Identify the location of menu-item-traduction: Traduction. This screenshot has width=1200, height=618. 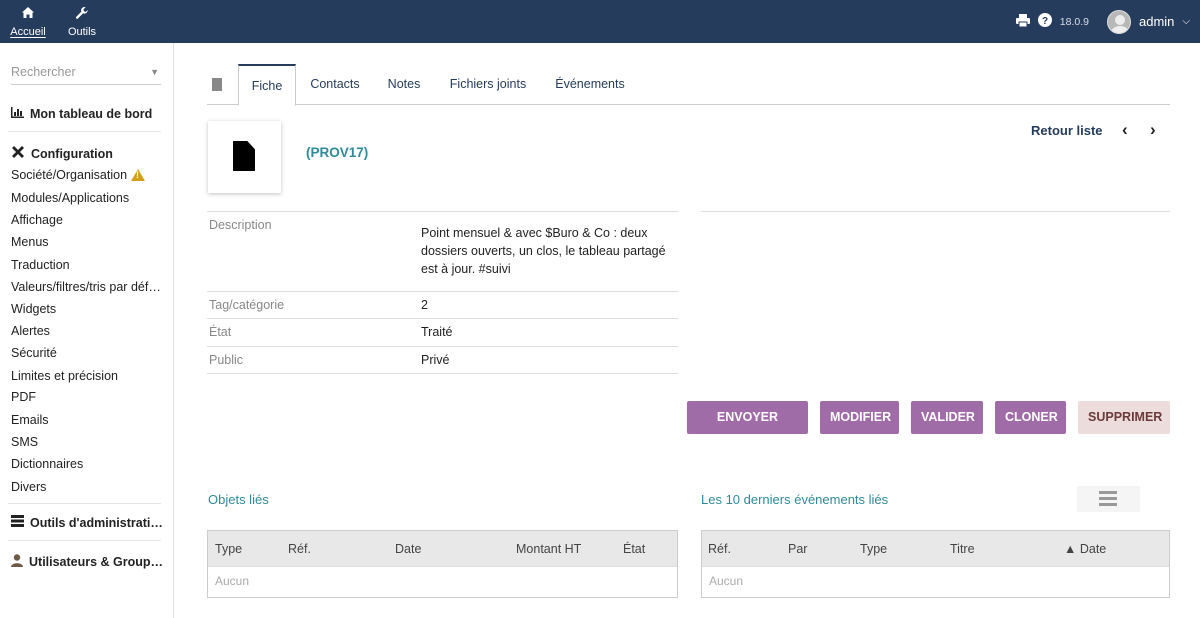
(40, 265).